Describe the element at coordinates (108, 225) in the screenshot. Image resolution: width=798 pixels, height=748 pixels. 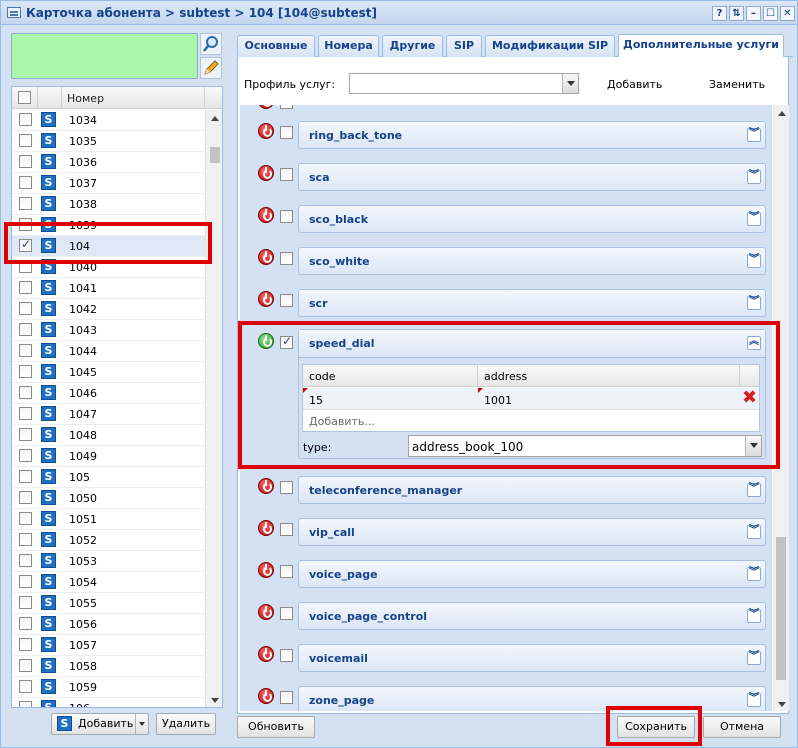
I see `list-item: S 1039` at that location.